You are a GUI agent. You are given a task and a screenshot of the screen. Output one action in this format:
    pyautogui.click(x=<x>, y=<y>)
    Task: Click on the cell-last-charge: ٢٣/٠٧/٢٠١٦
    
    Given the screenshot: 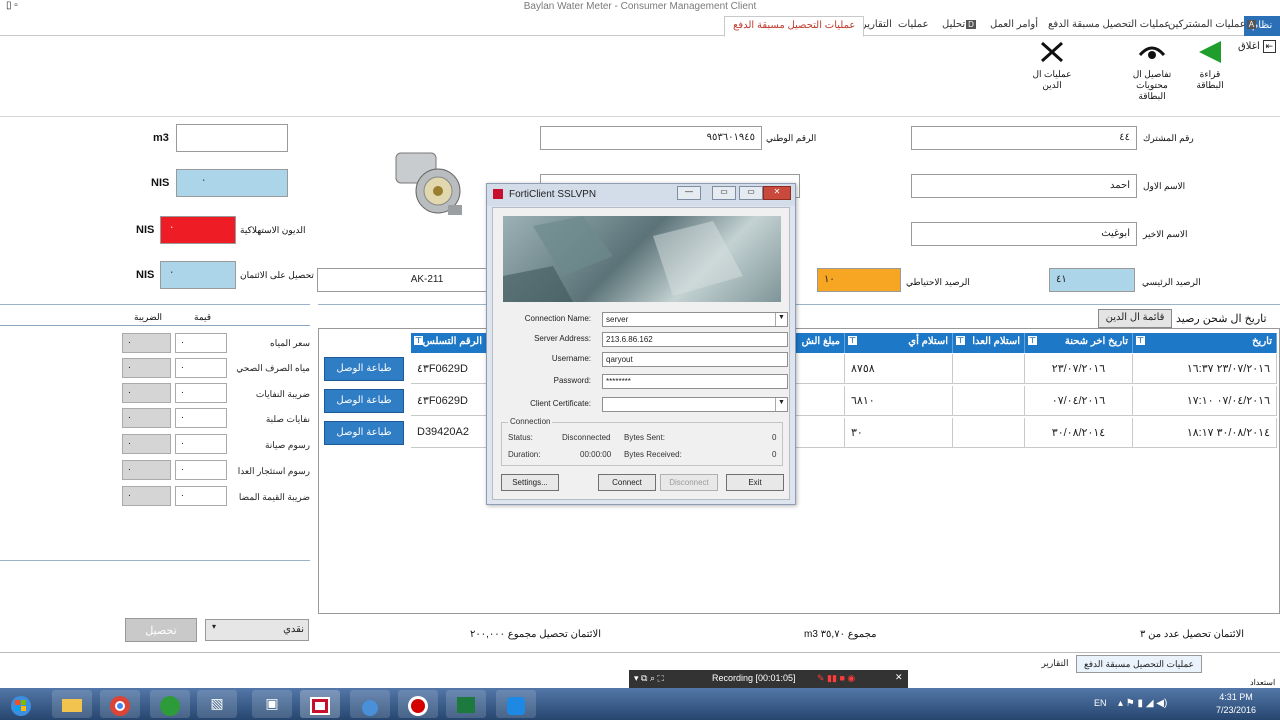 What is the action you would take?
    pyautogui.click(x=1079, y=369)
    